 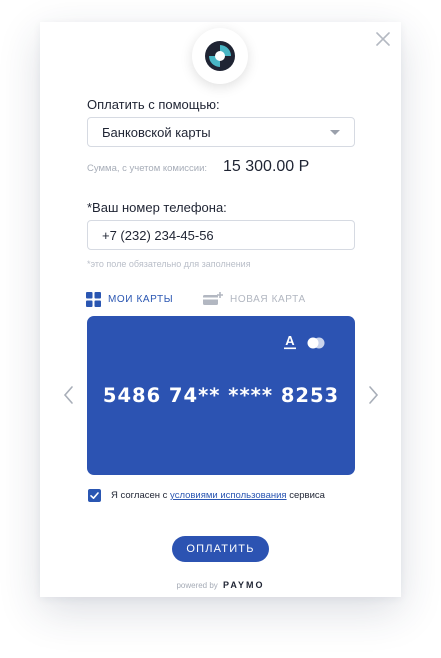 What do you see at coordinates (220, 585) in the screenshot?
I see `powered-by: powered by PAYMO` at bounding box center [220, 585].